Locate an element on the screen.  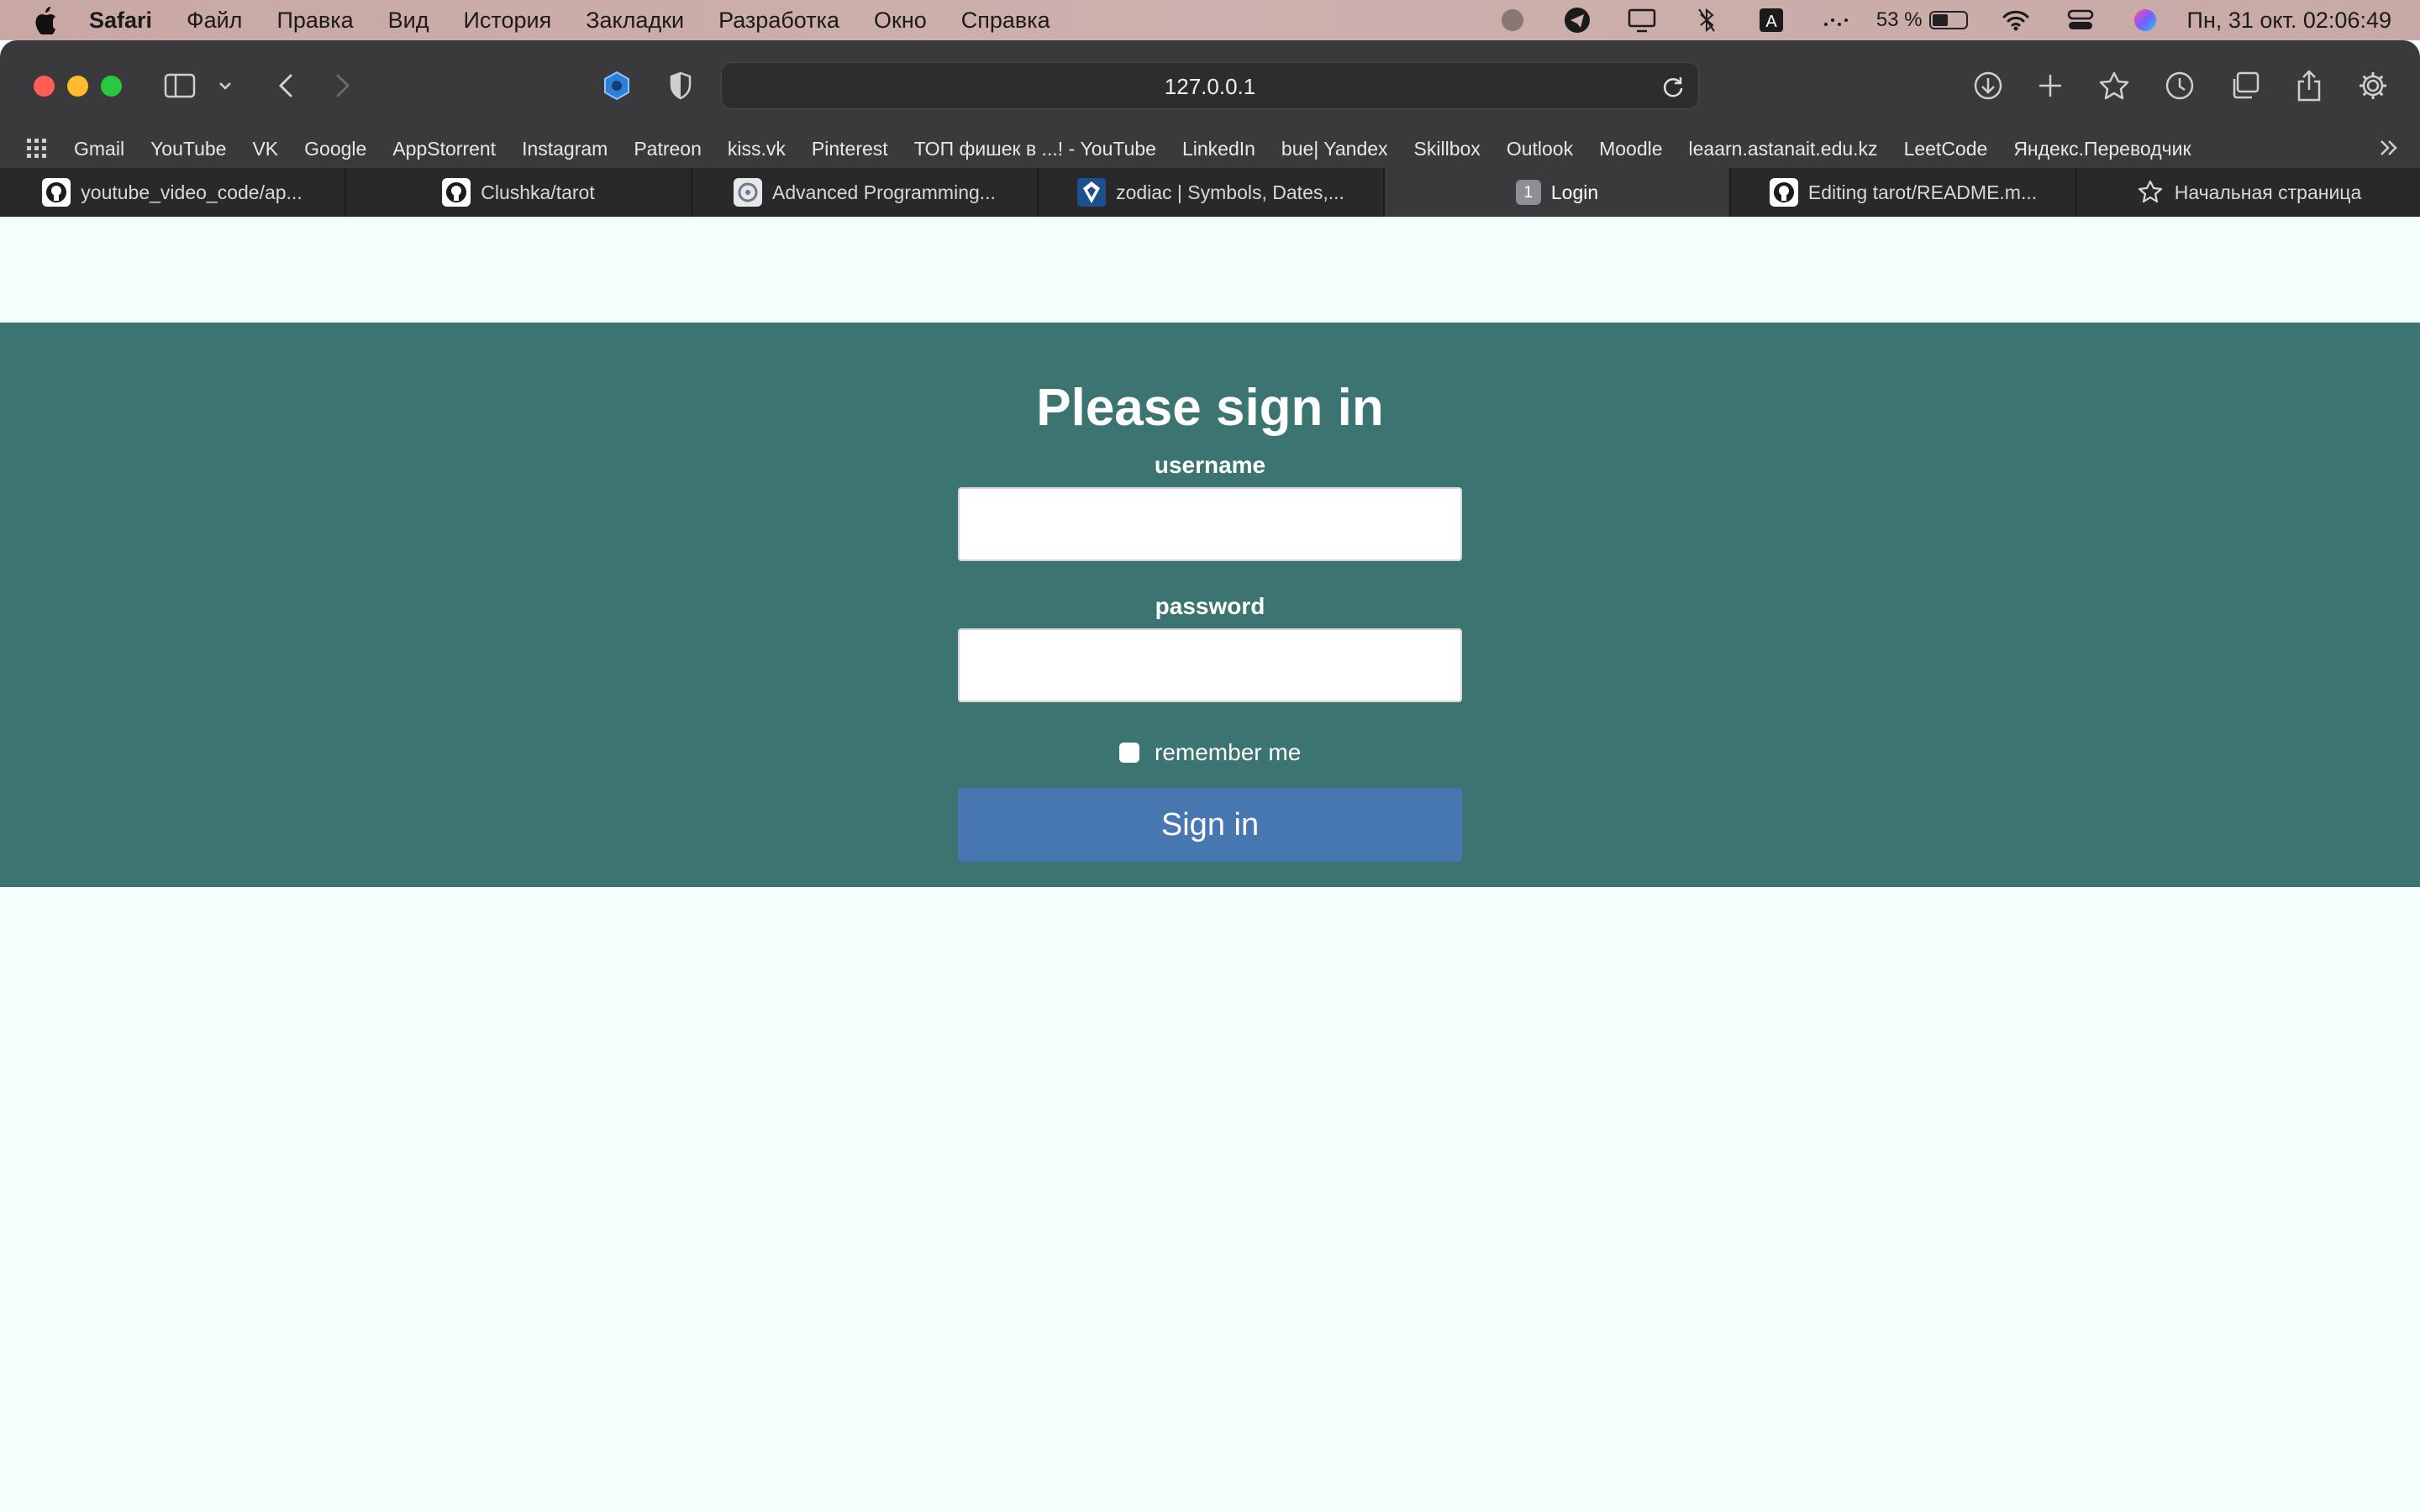
browser-toolbar: 127.0.0.1 is located at coordinates (1210, 84).